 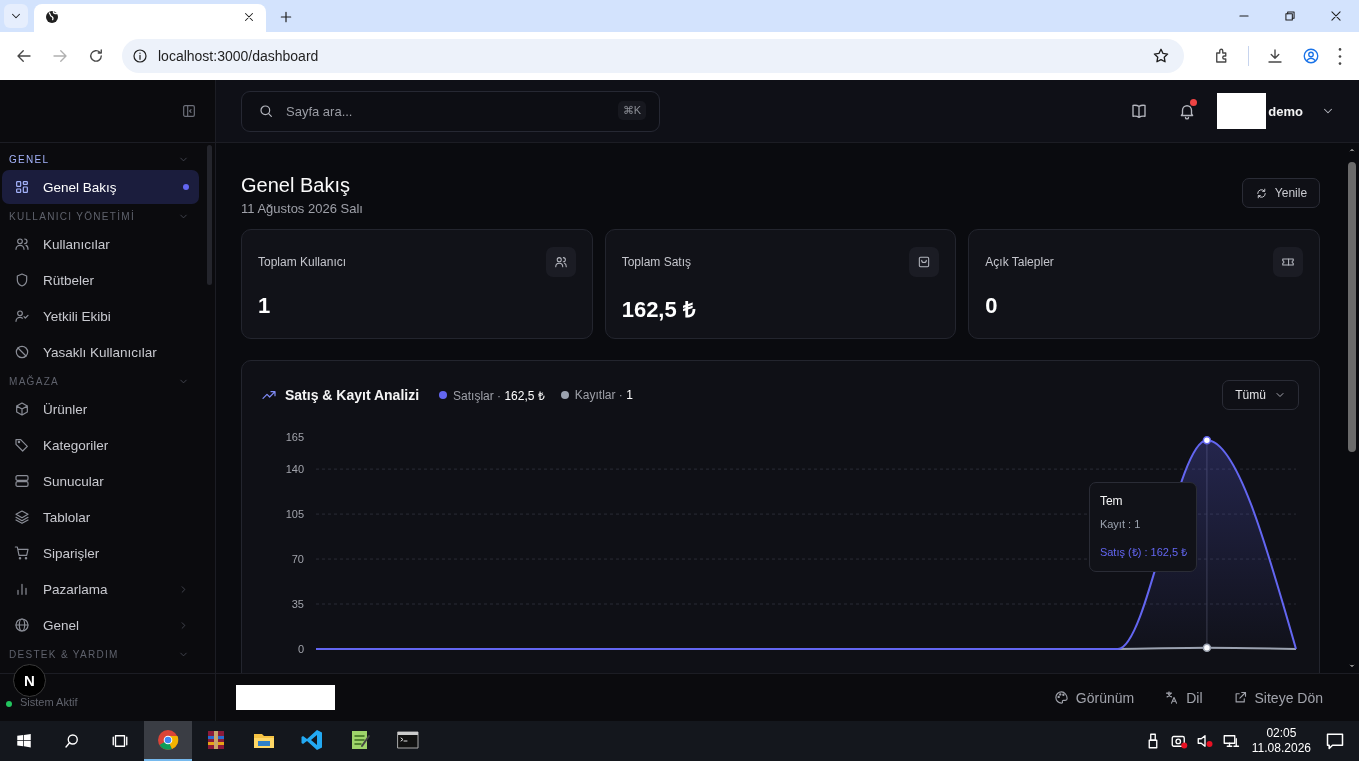 What do you see at coordinates (603, 395) in the screenshot?
I see `legend-text: Kayıtlar · 1` at bounding box center [603, 395].